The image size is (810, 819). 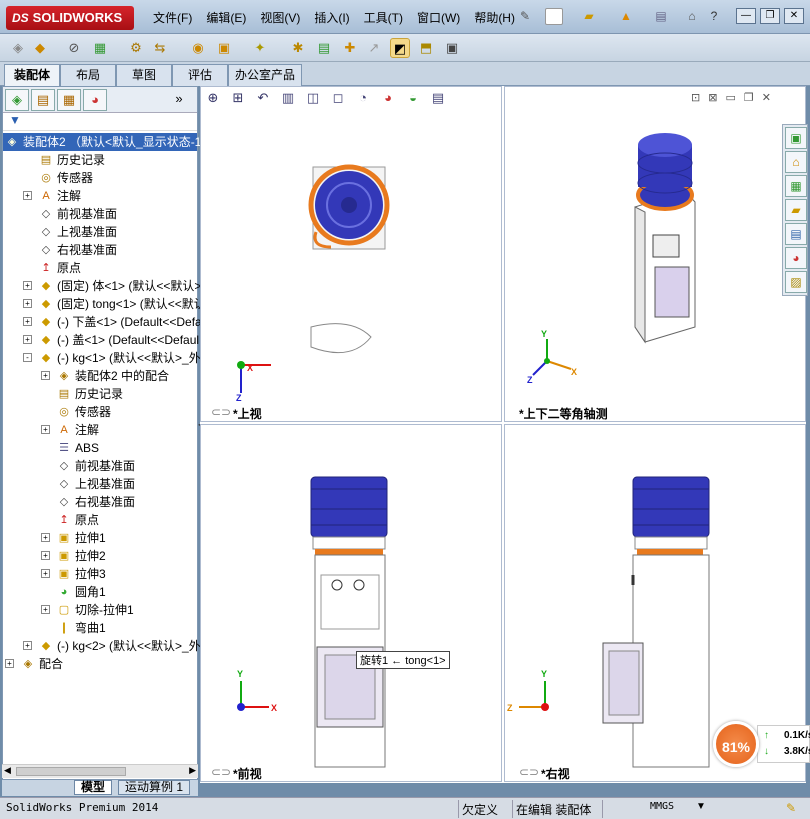 I want to click on open-icon: ▰, so click(x=589, y=16).